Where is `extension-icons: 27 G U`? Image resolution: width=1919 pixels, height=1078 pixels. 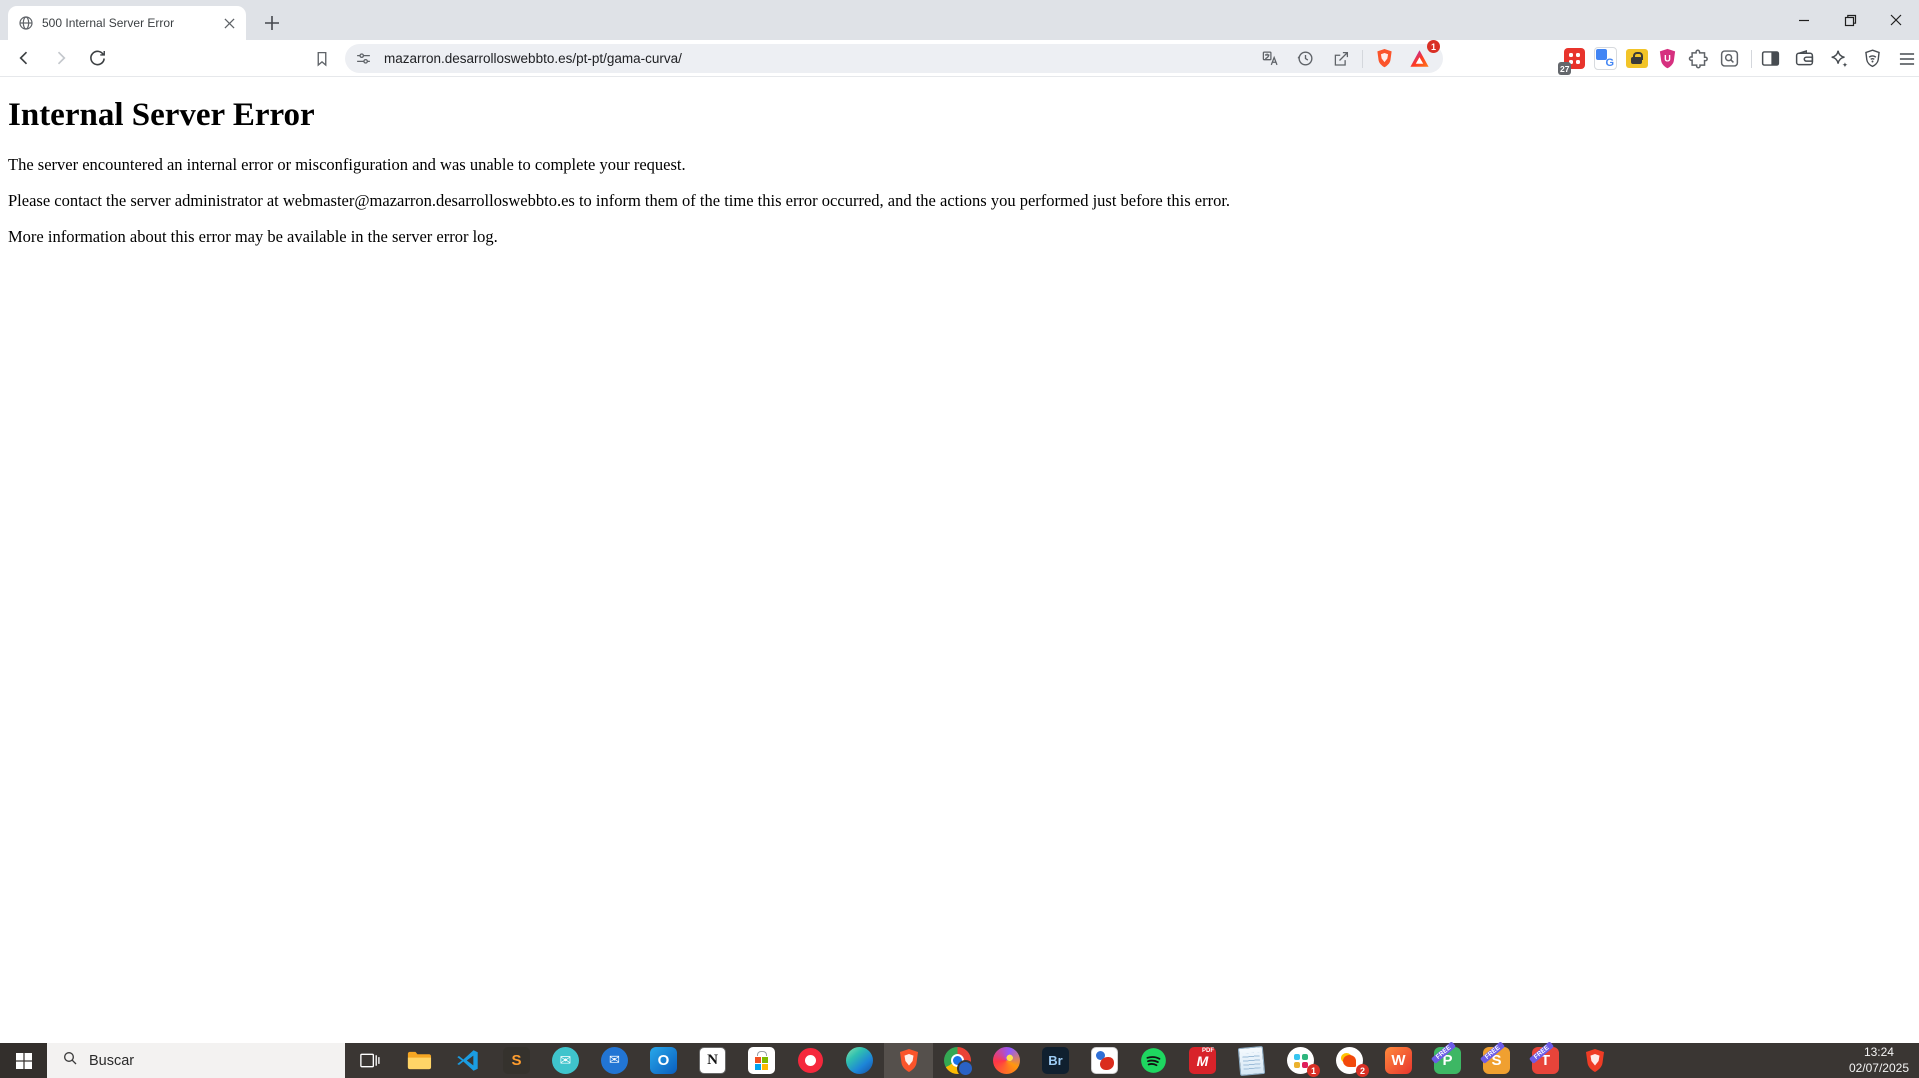 extension-icons: 27 G U is located at coordinates (1655, 60).